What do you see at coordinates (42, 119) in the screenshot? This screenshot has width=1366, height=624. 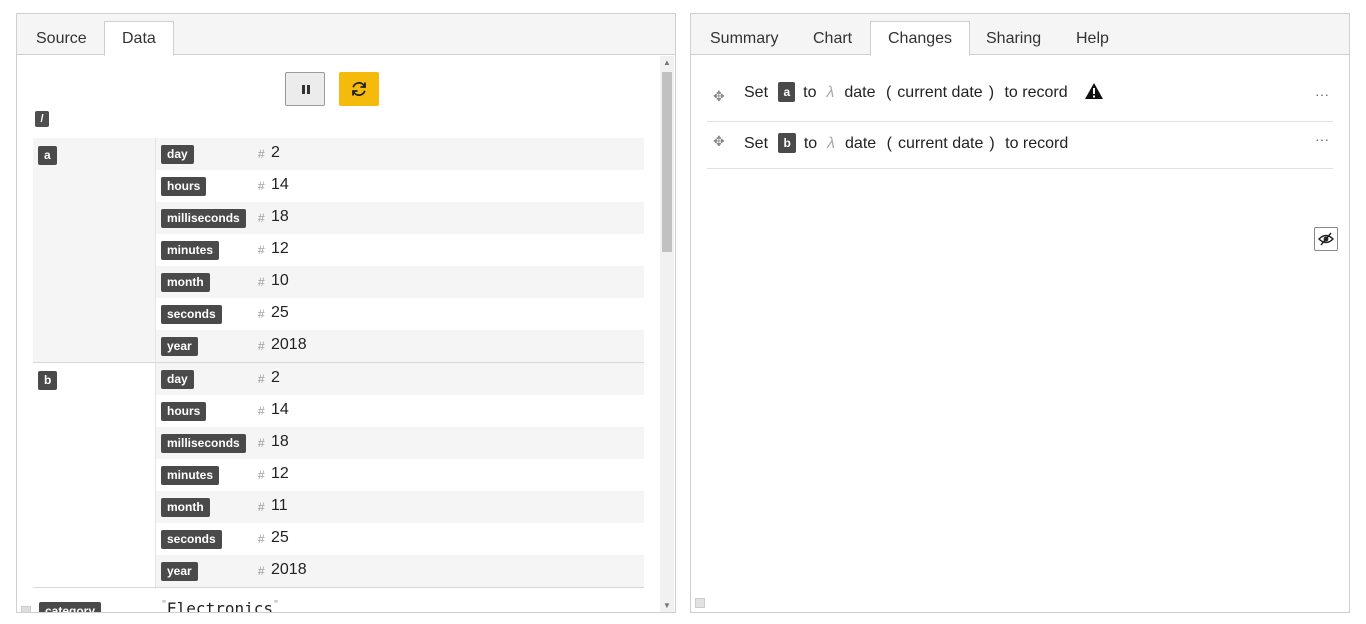 I see `root-path-badge: /` at bounding box center [42, 119].